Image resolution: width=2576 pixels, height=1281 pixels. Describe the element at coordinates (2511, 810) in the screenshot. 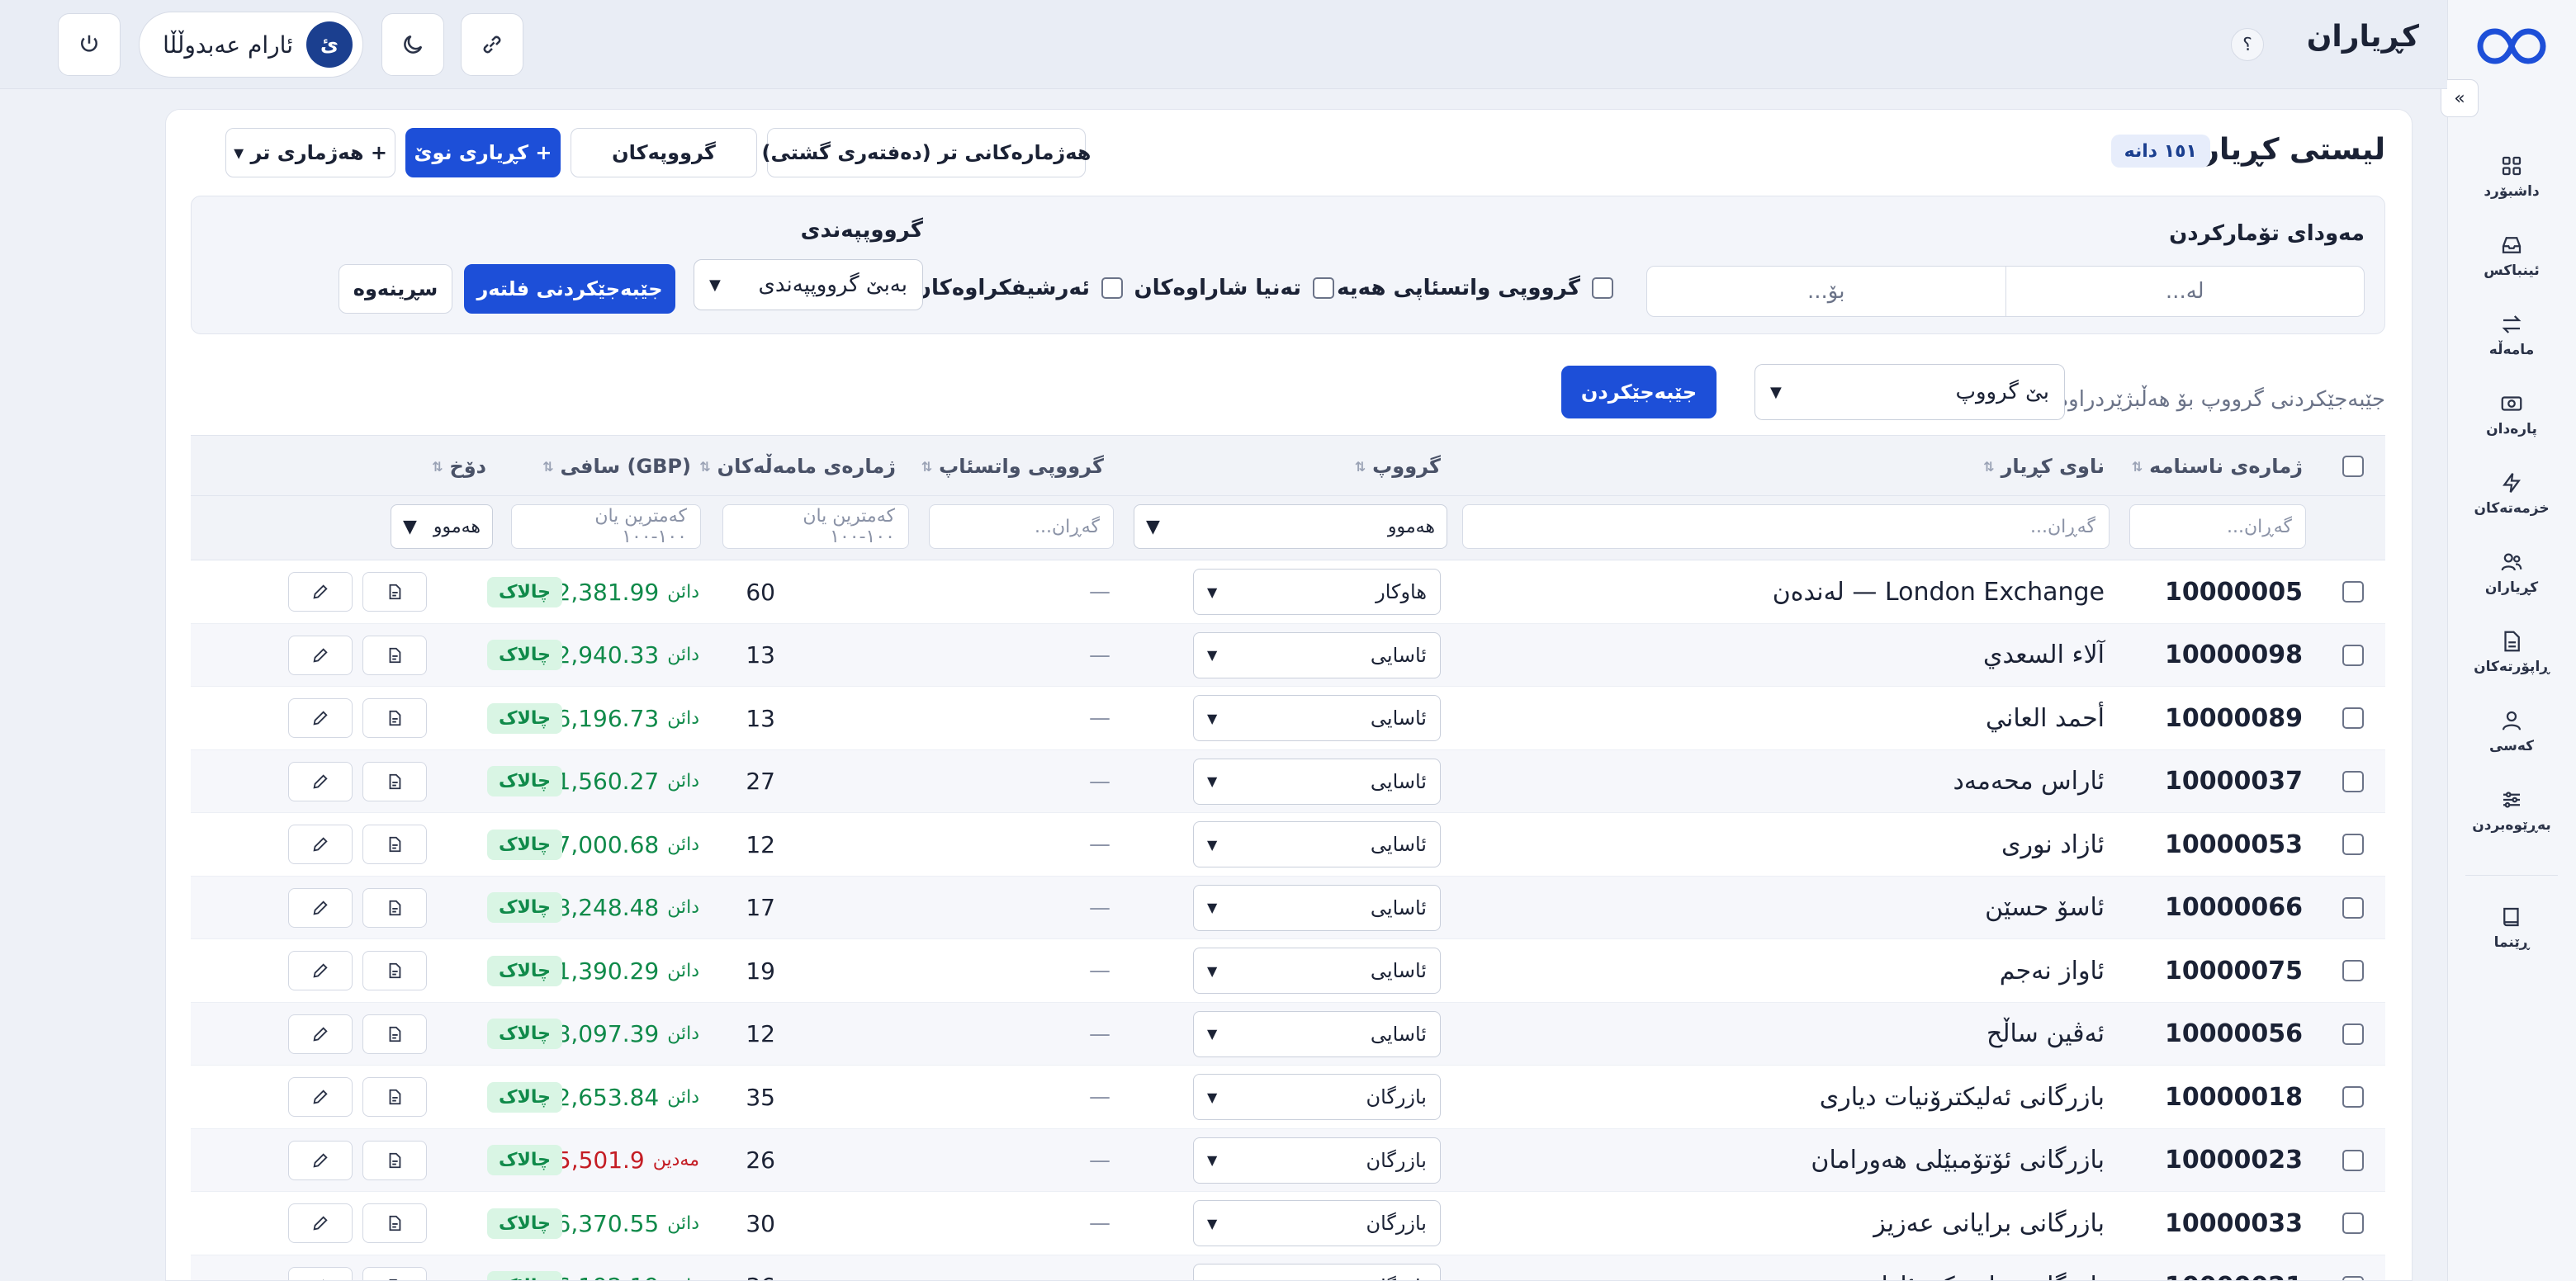

I see `sidebar-item-management: بەڕێوەبردن` at that location.